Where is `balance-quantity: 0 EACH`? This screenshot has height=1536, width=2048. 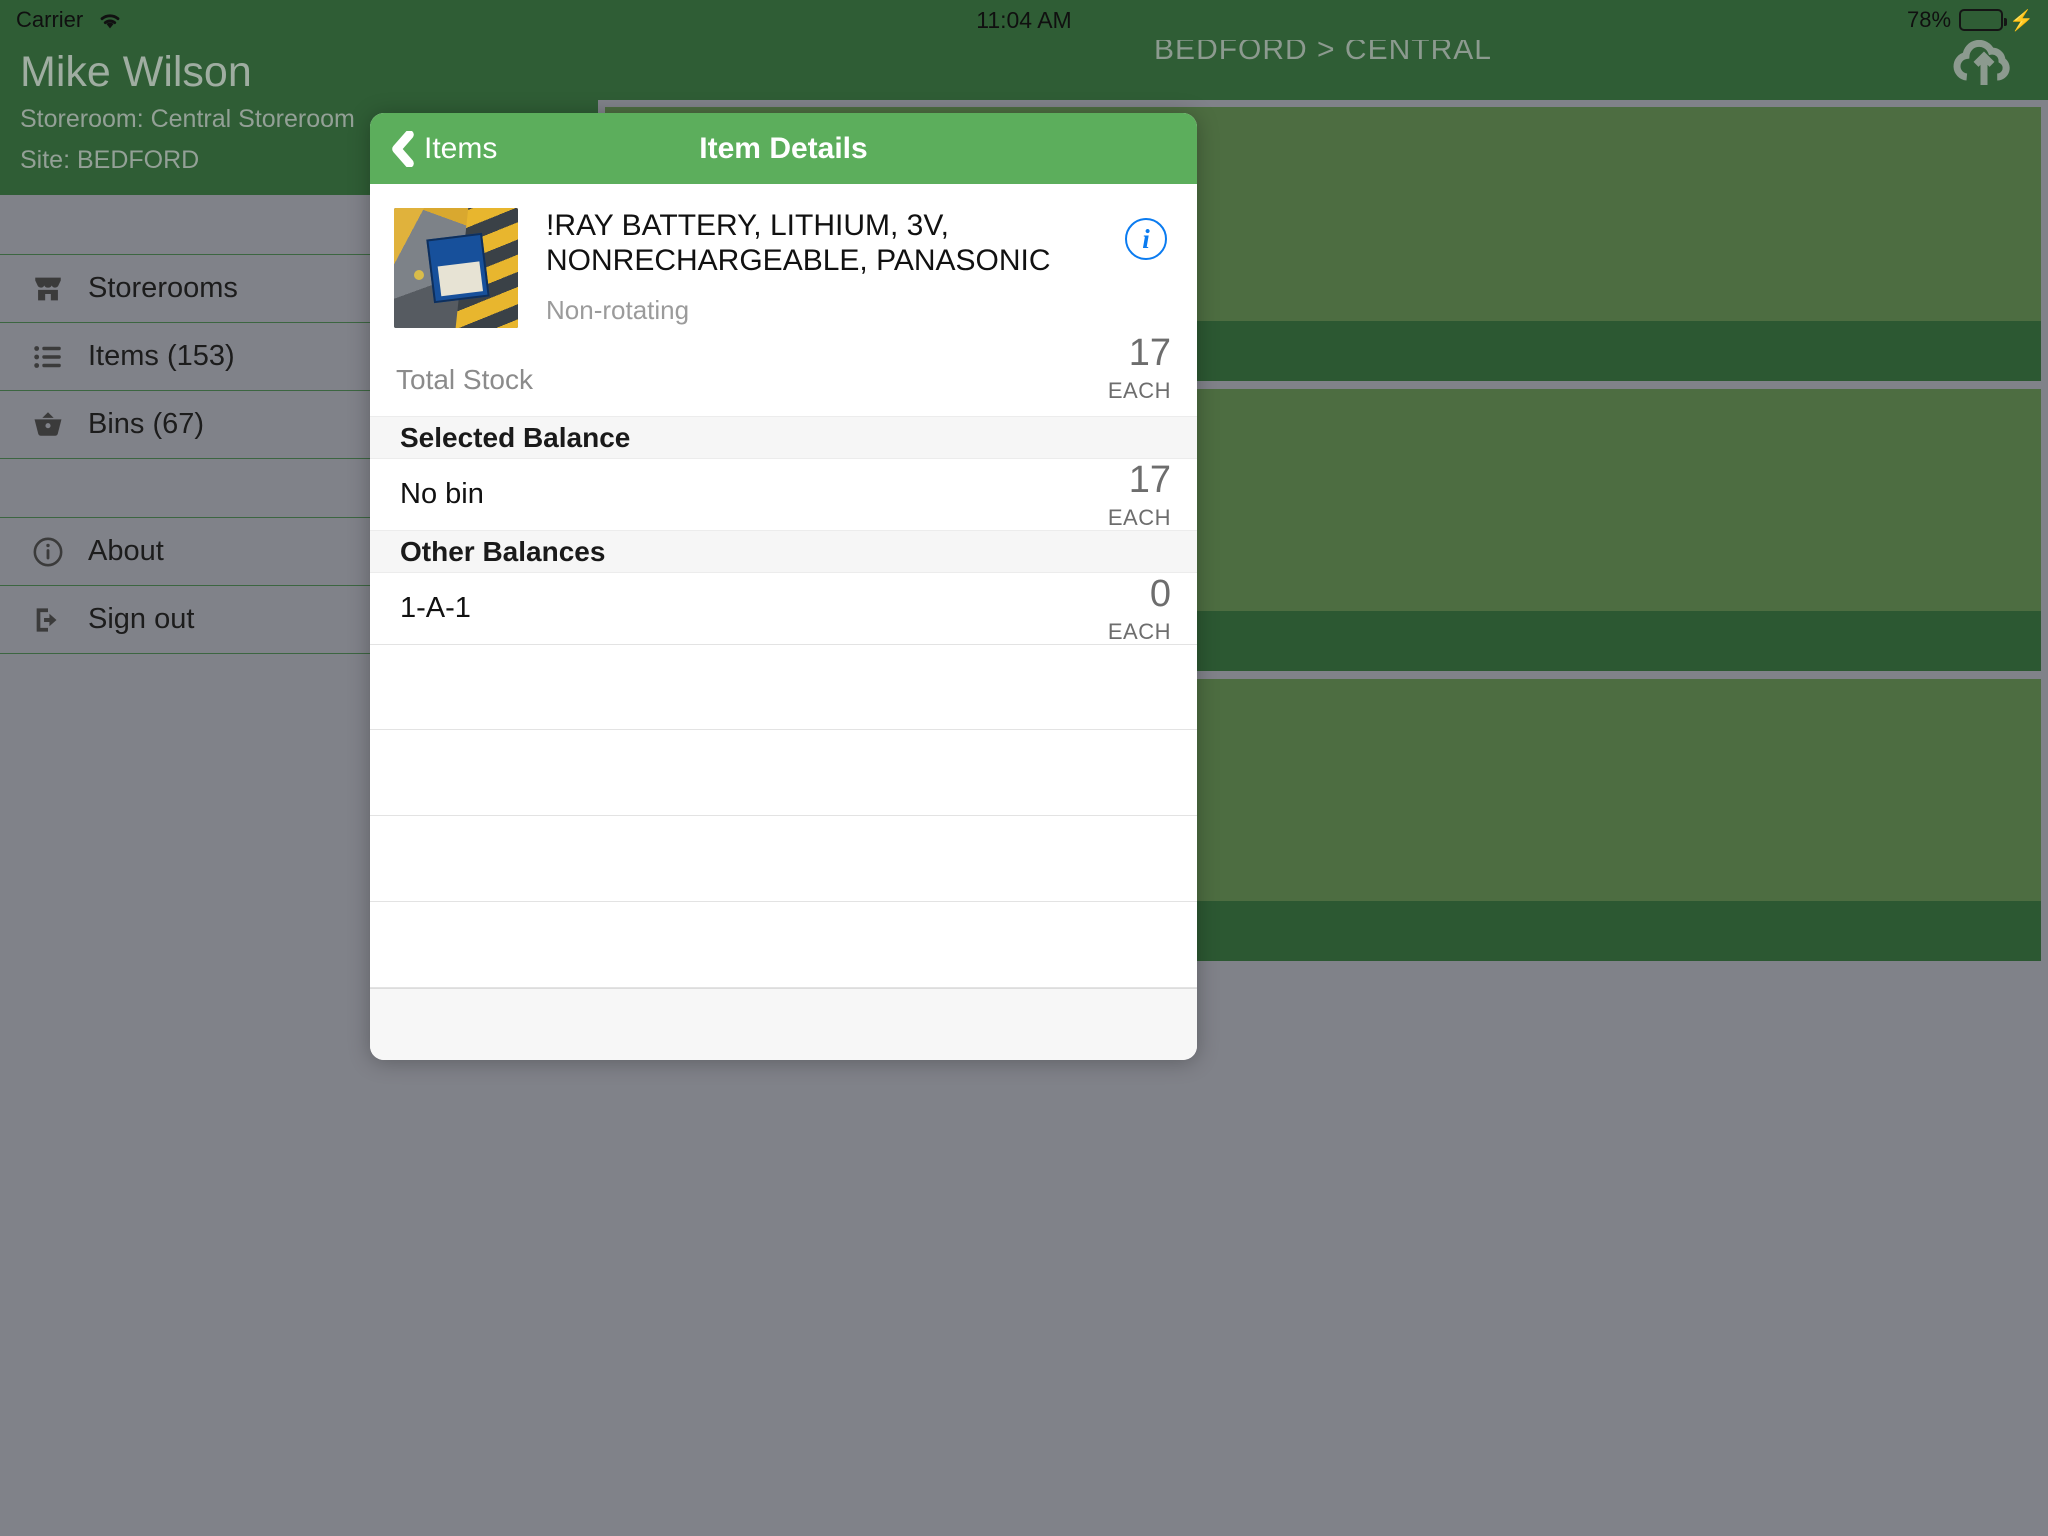
balance-quantity: 0 EACH is located at coordinates (1139, 609).